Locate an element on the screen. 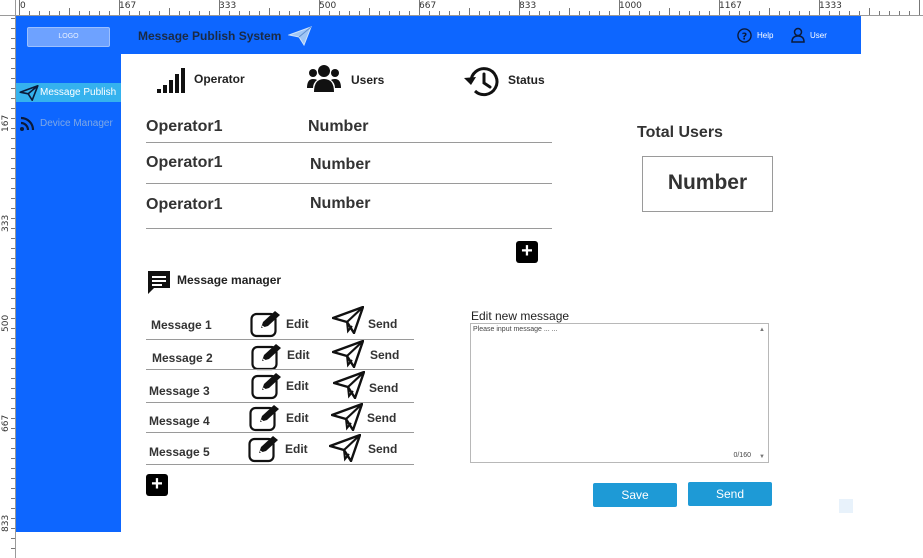  decorative-square is located at coordinates (846, 506).